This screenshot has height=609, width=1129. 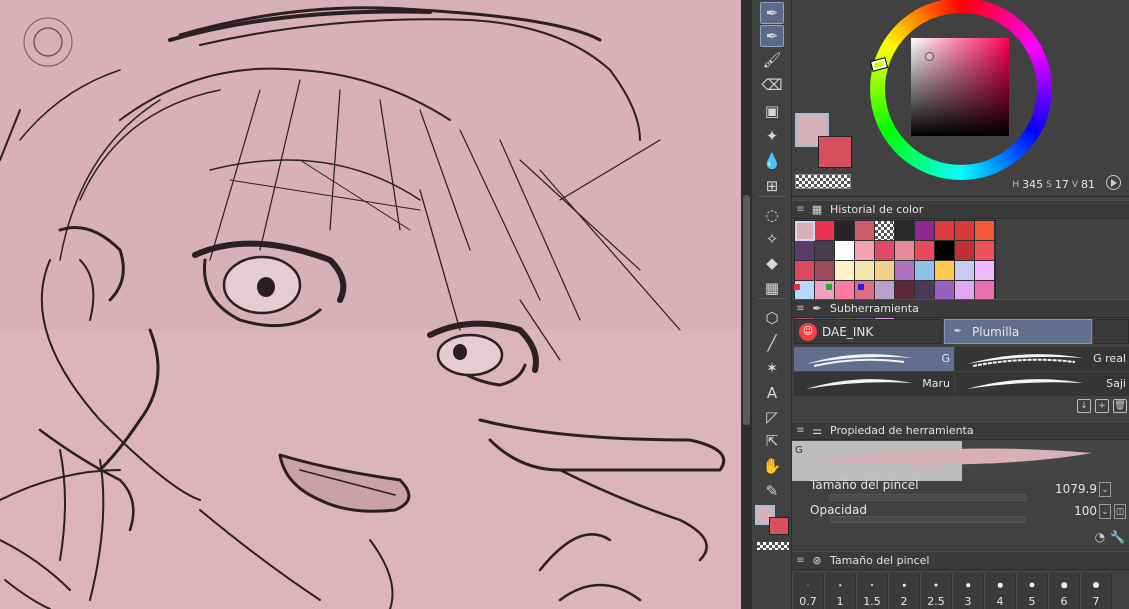 What do you see at coordinates (772, 215) in the screenshot?
I see `lasso-icon: ◌` at bounding box center [772, 215].